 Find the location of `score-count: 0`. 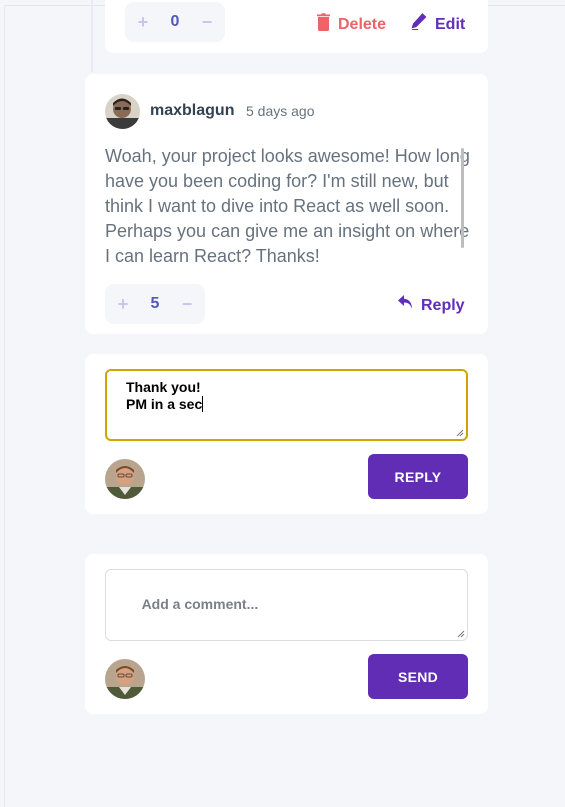

score-count: 0 is located at coordinates (175, 21).